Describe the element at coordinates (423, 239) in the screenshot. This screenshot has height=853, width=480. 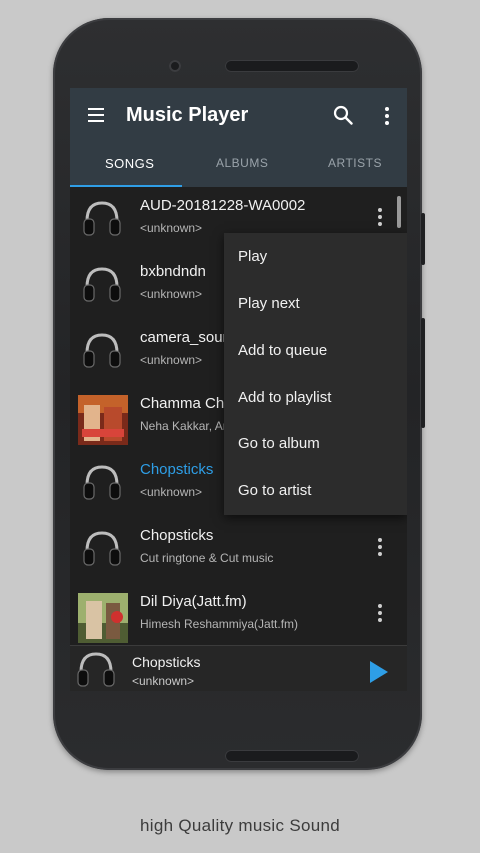
I see `power-button` at that location.